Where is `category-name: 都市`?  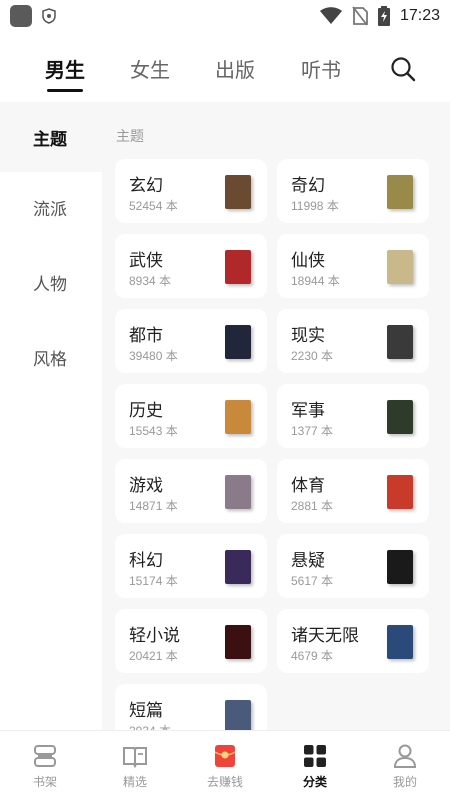 category-name: 都市 is located at coordinates (146, 336).